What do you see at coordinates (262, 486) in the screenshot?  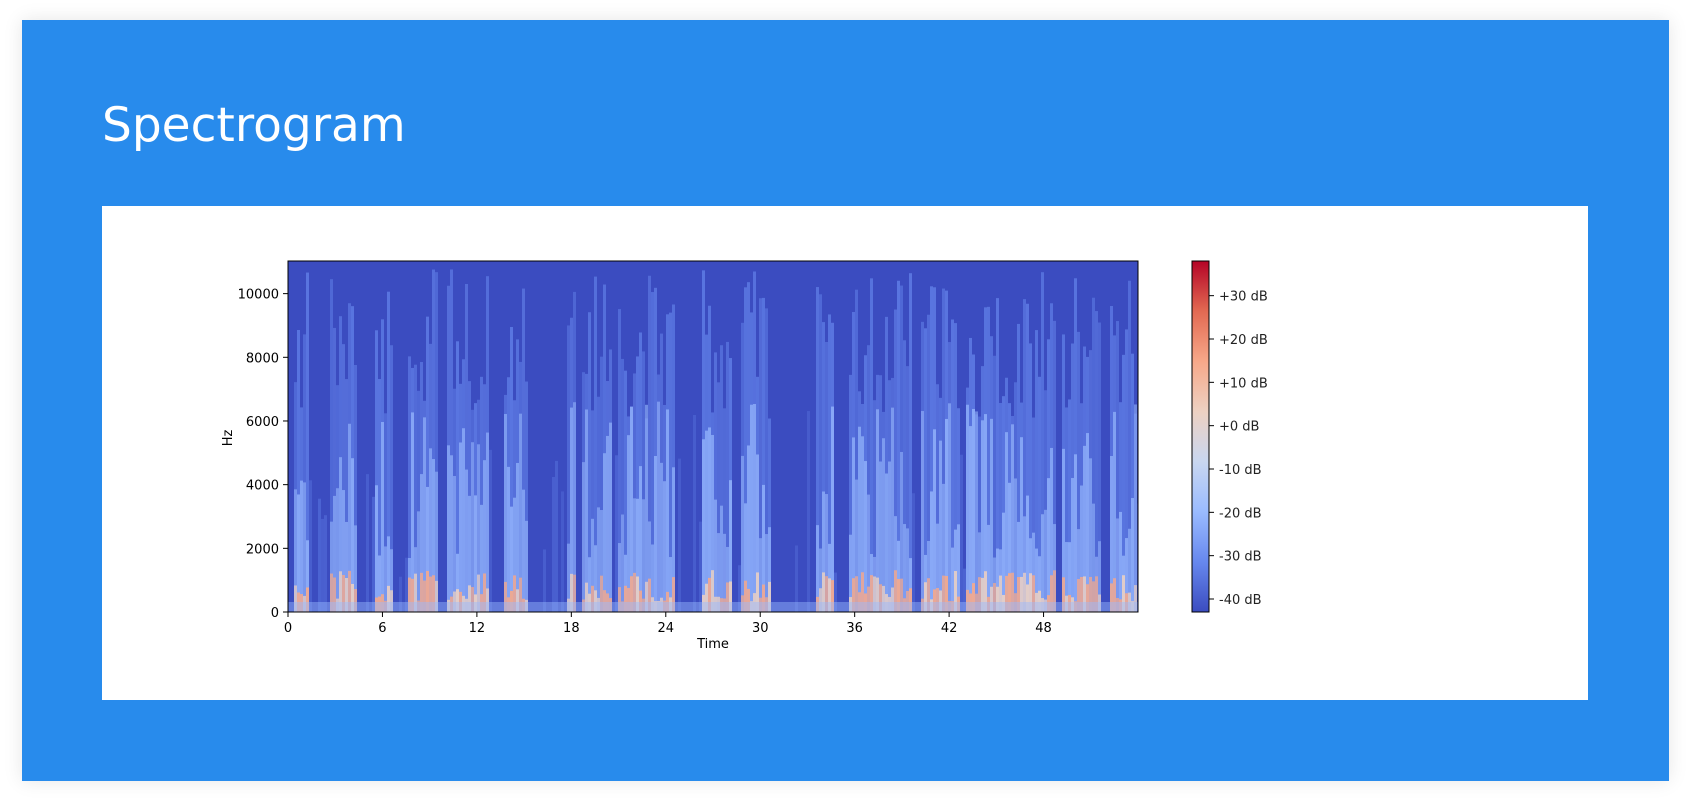 I see `y-tick-label: 4000` at bounding box center [262, 486].